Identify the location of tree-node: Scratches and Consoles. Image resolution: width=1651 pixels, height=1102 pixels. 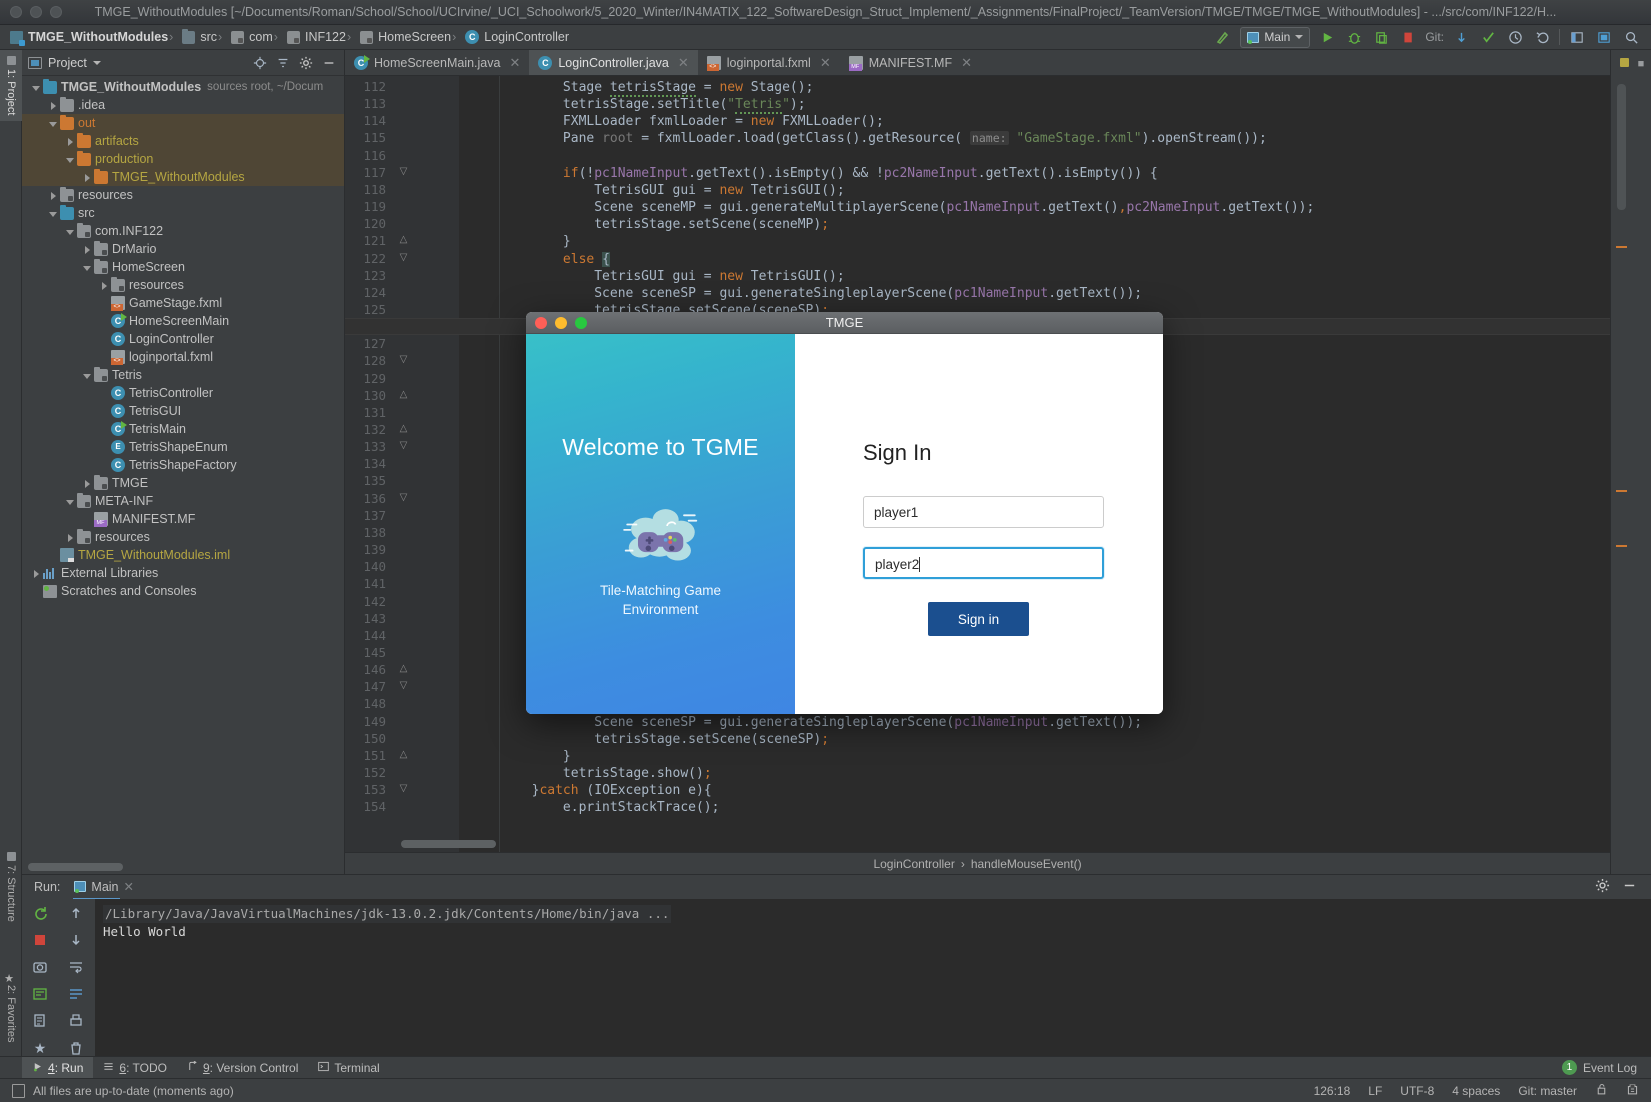
(183, 591).